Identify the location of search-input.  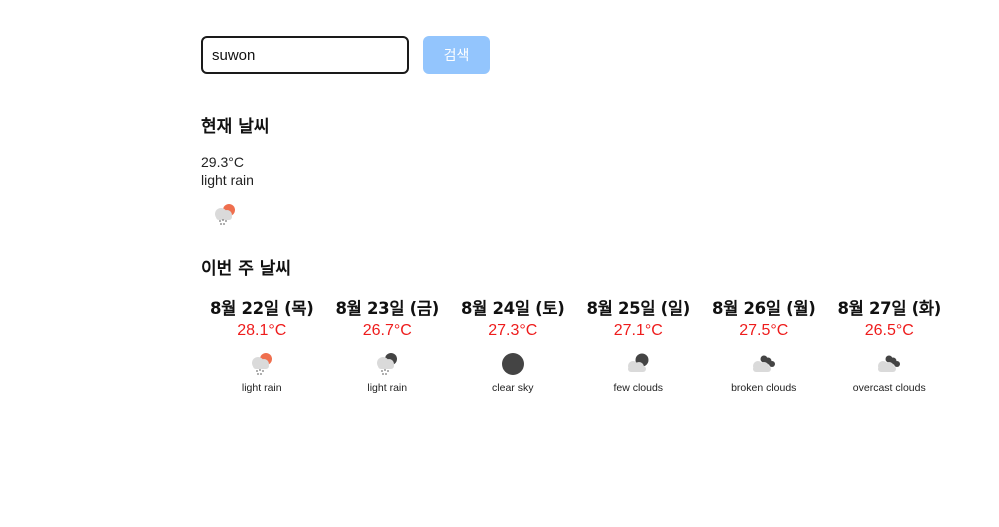
(305, 55).